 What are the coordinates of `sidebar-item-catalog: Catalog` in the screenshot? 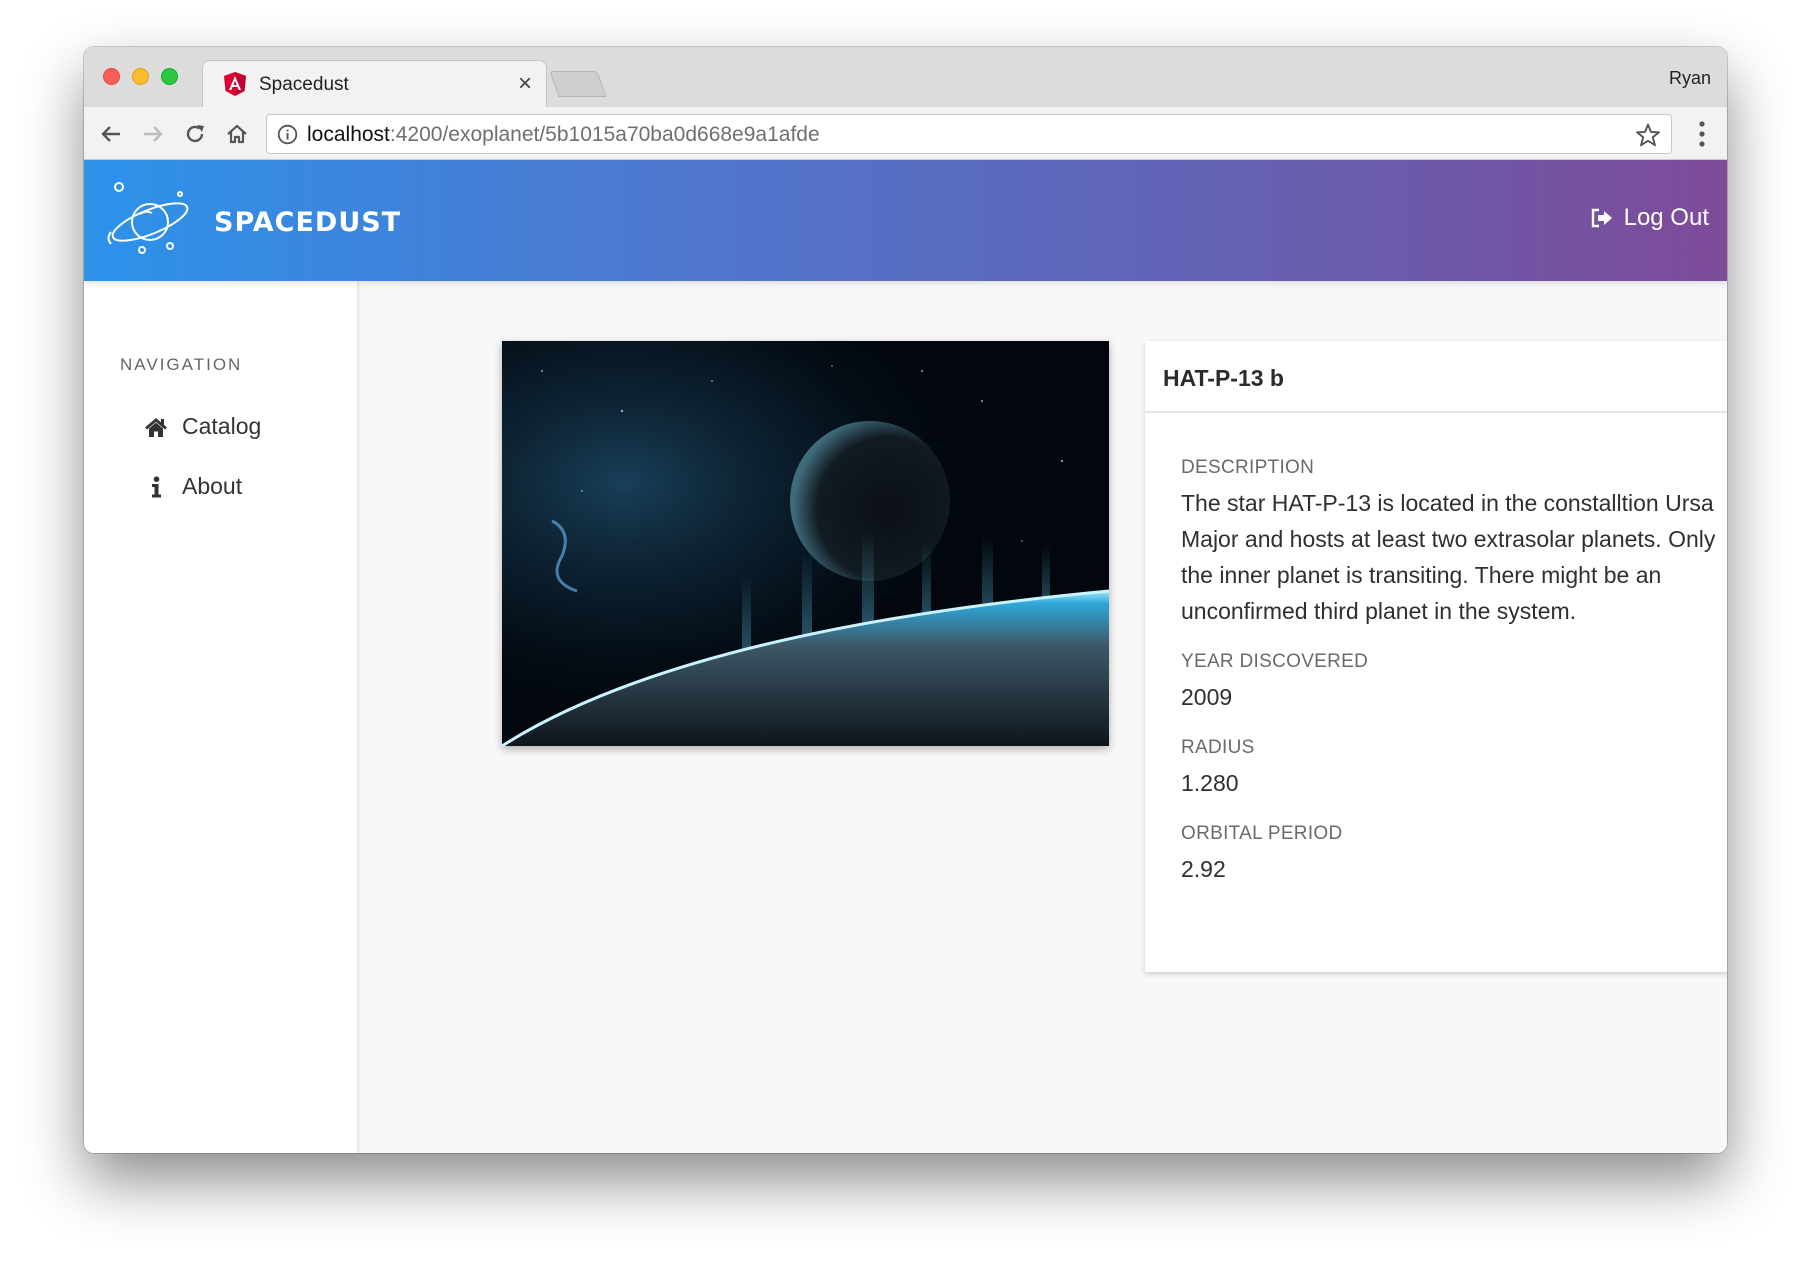 It's located at (202, 426).